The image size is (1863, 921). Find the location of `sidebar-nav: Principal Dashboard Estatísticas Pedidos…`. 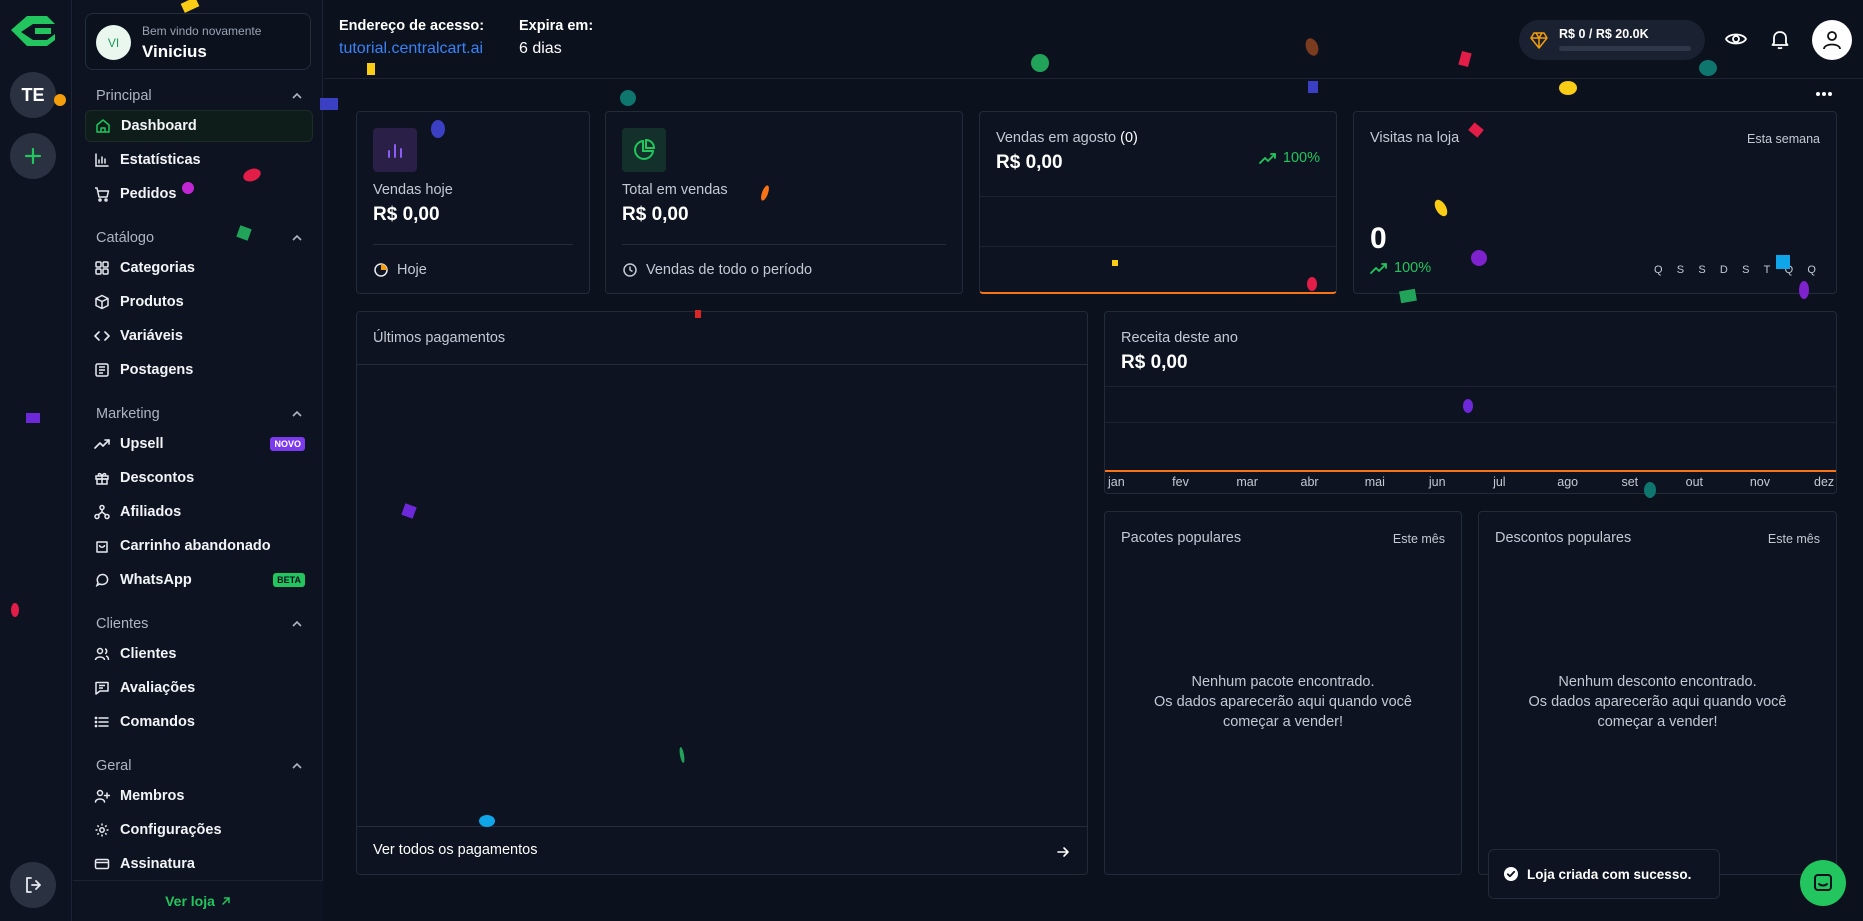

sidebar-nav: Principal Dashboard Estatísticas Pedidos… is located at coordinates (199, 483).